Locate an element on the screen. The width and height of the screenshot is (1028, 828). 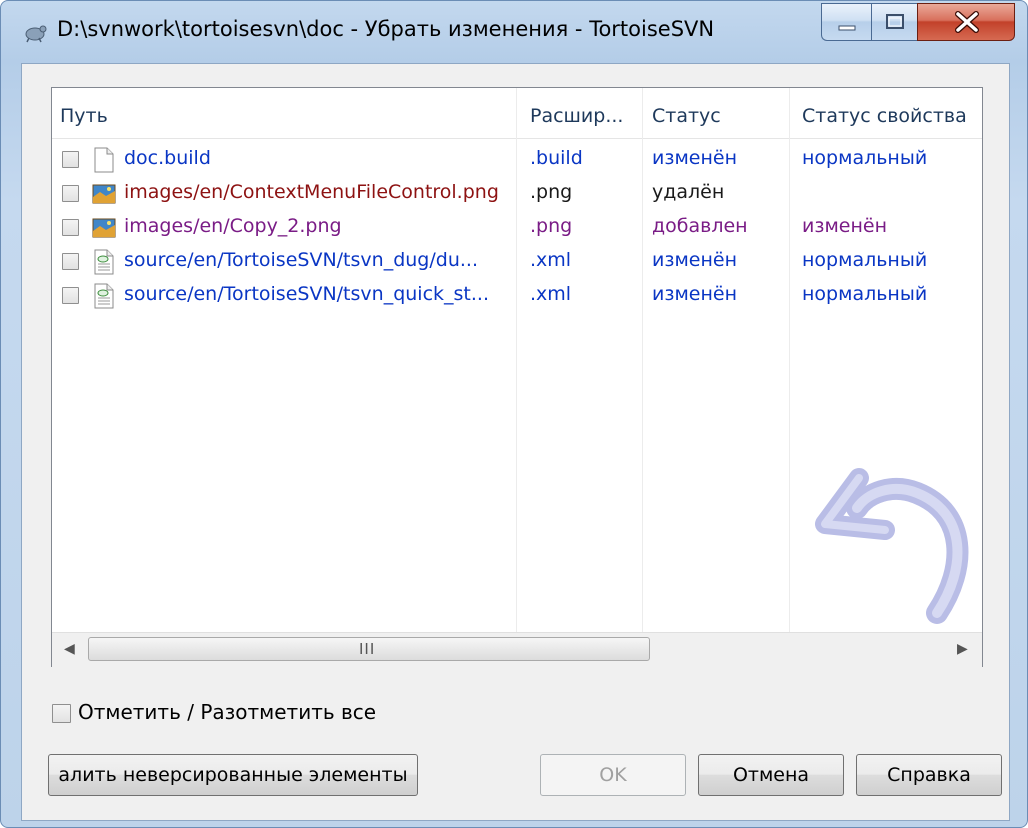
minimize-button is located at coordinates (846, 22).